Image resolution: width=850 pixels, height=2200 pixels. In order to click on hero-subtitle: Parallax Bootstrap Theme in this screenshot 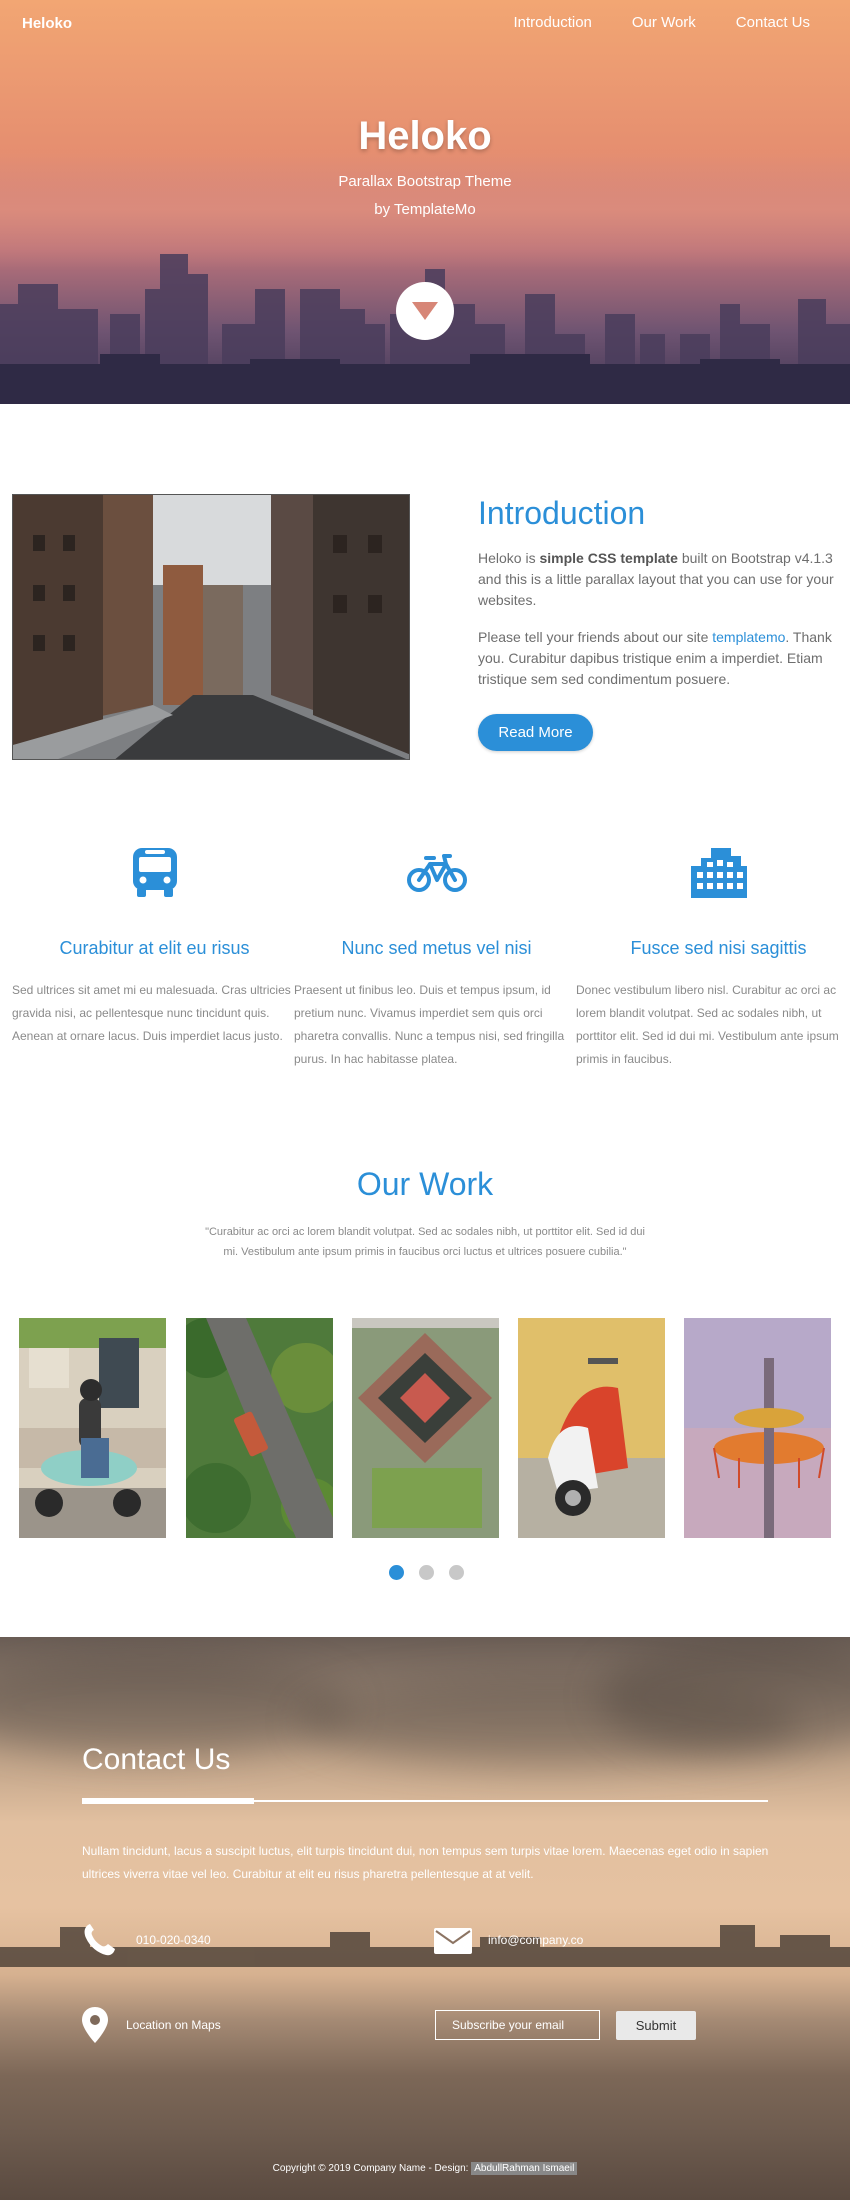, I will do `click(425, 181)`.